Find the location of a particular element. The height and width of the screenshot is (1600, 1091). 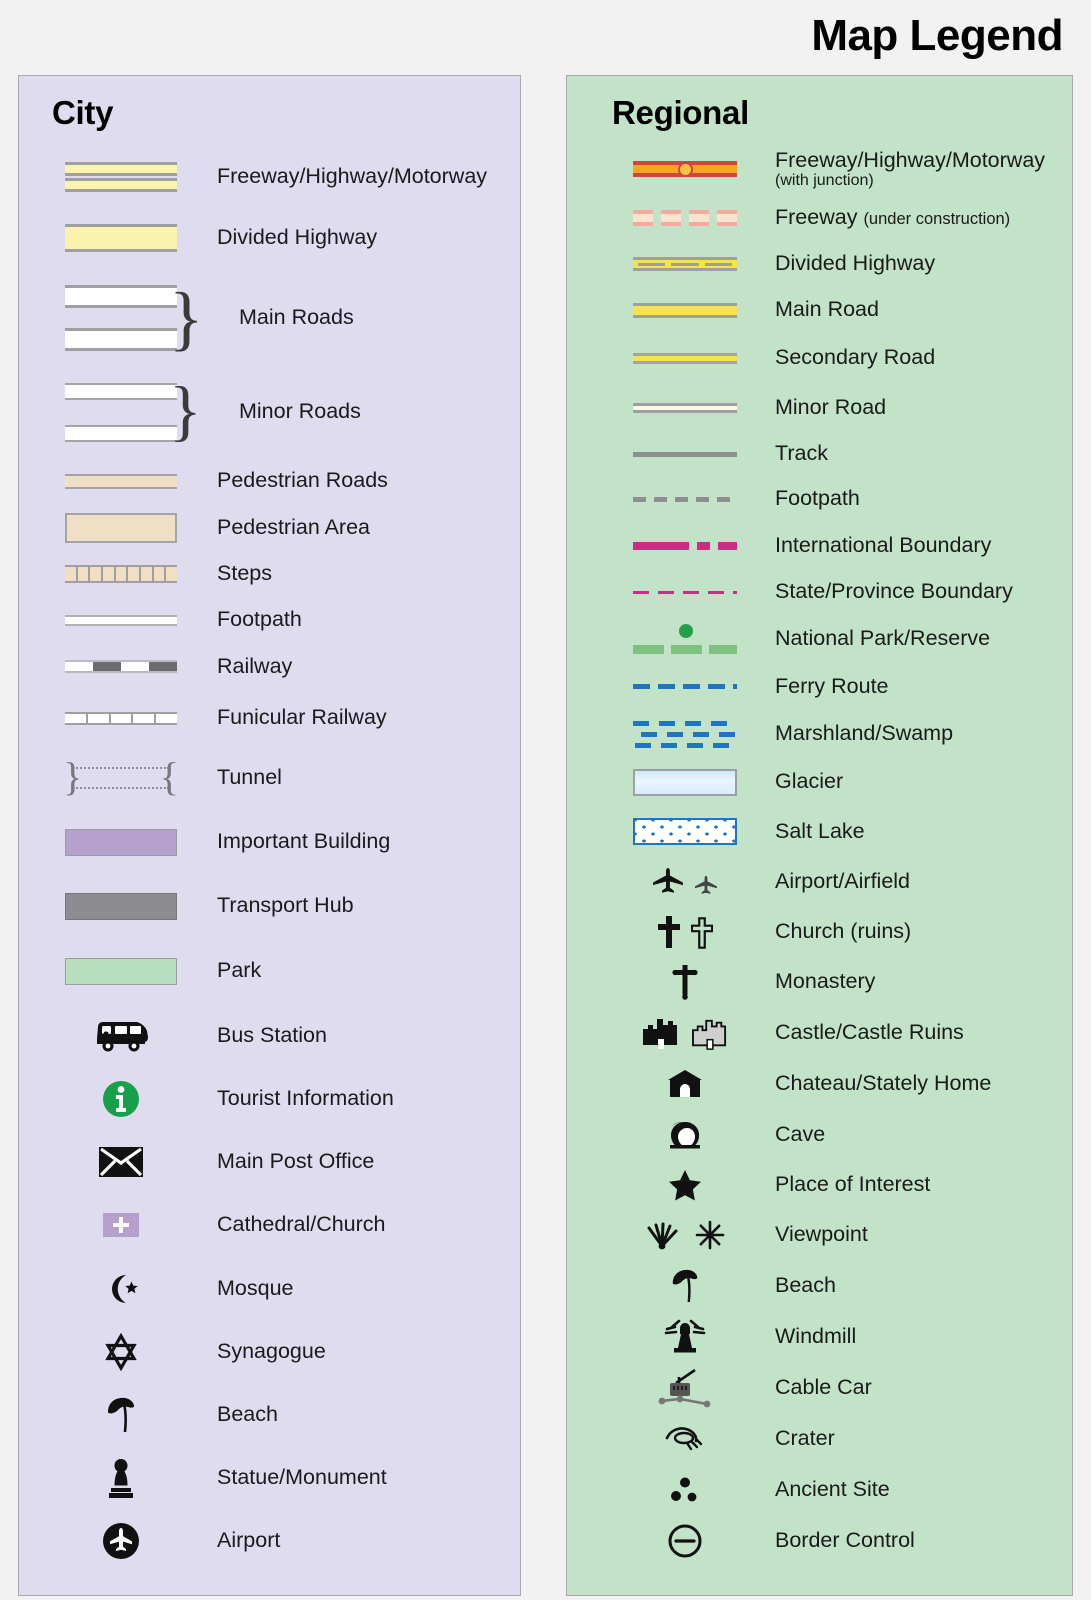

legend-row-city-footpath: Footpath is located at coordinates (269, 620).